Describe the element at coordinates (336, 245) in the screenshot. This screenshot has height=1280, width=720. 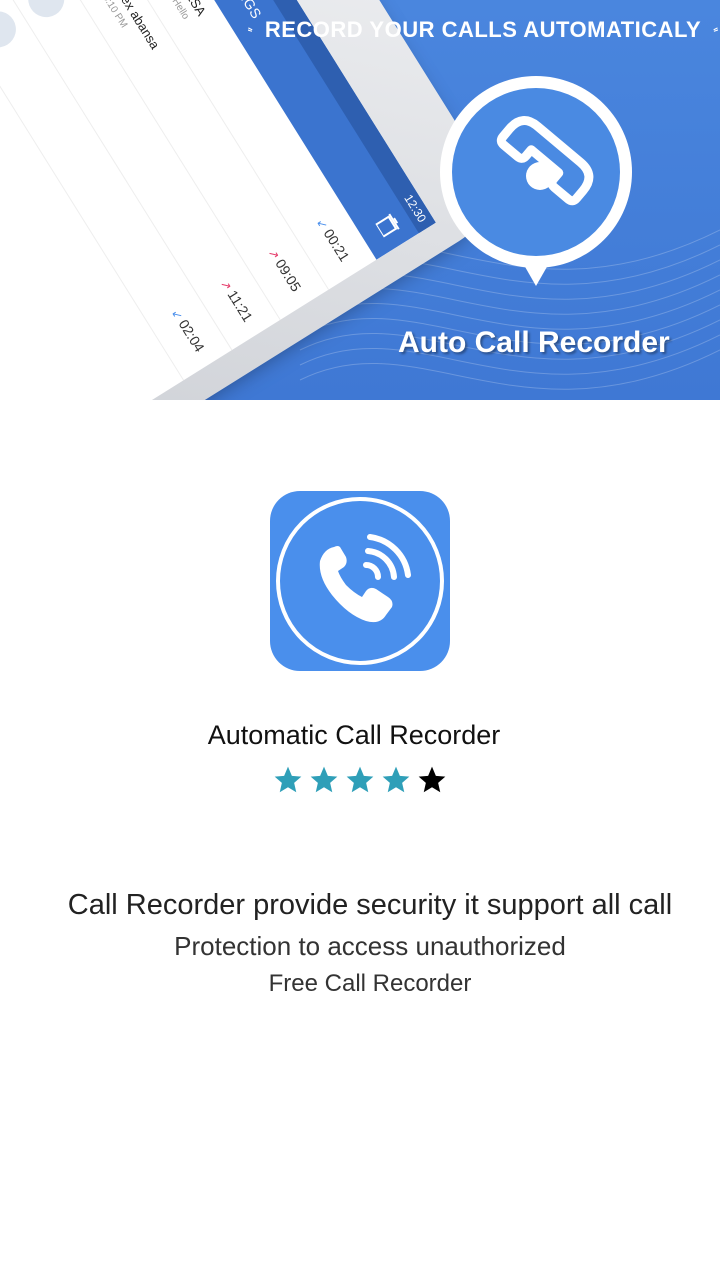
I see `duration-text: 00:21` at that location.